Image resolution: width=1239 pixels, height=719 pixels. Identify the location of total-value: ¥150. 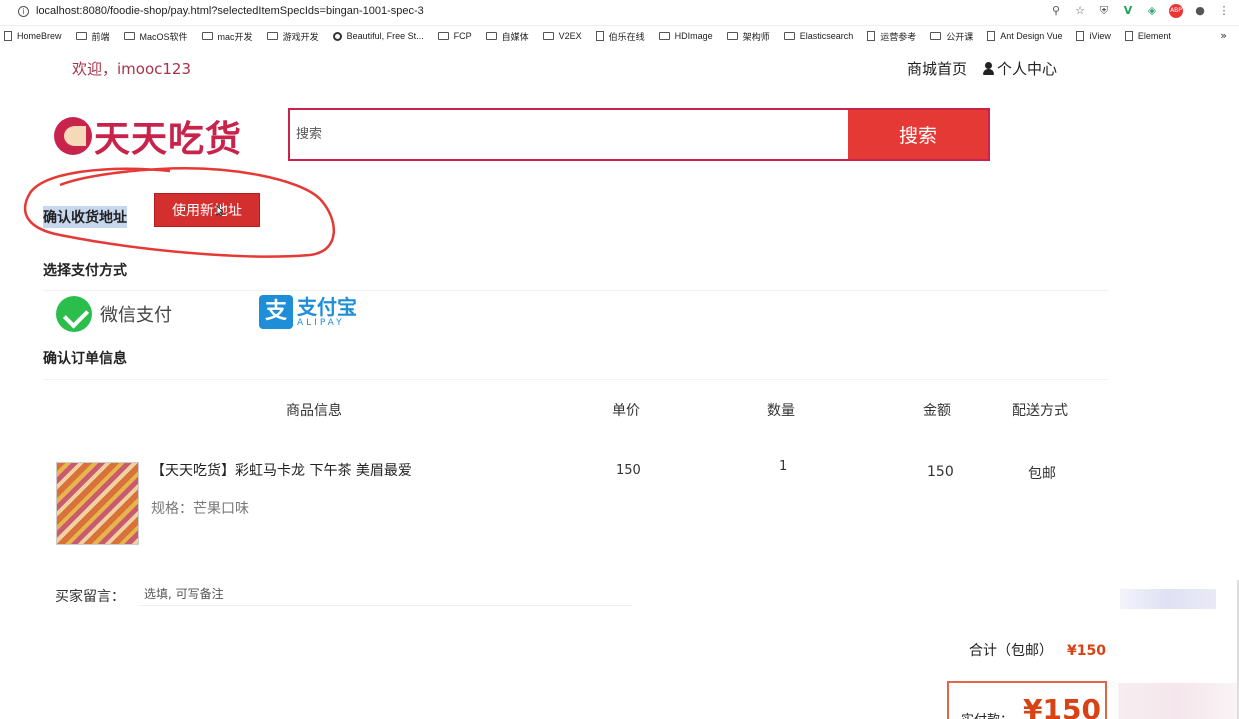
(1086, 651).